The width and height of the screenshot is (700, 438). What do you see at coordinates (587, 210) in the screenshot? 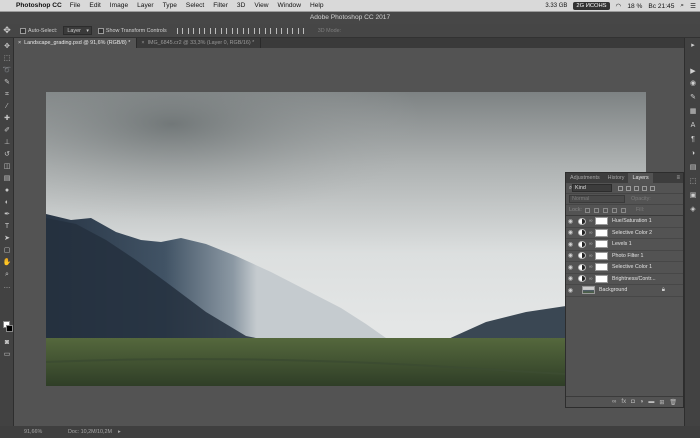
I see `lock-transparent-icon` at bounding box center [587, 210].